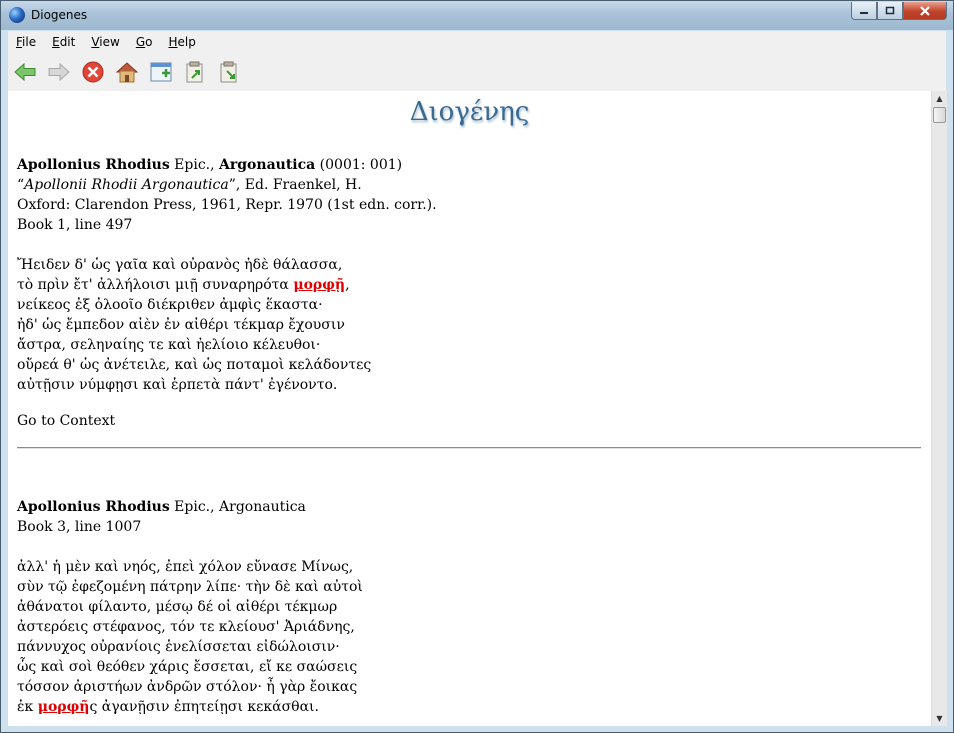 The image size is (954, 733). I want to click on scrollbar-thumb, so click(939, 115).